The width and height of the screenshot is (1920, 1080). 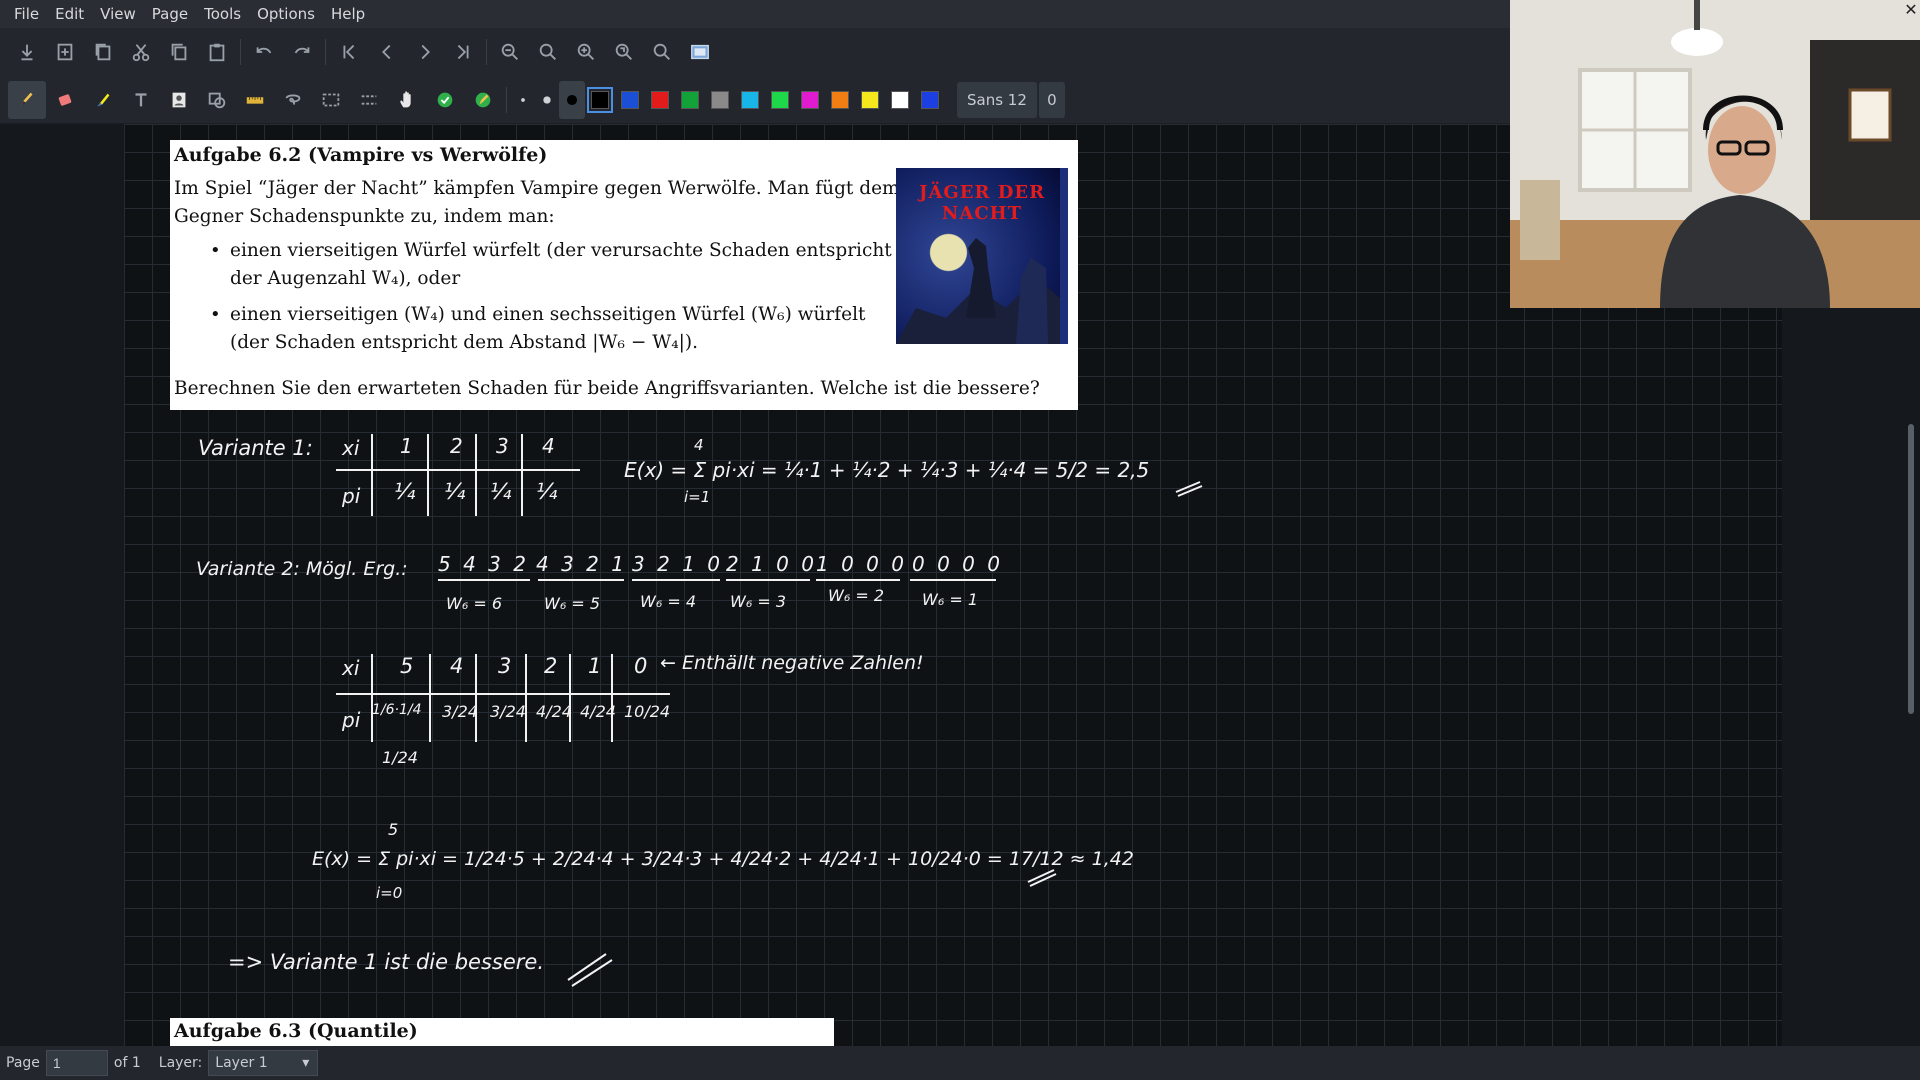 What do you see at coordinates (293, 100) in the screenshot?
I see `lasso-icon` at bounding box center [293, 100].